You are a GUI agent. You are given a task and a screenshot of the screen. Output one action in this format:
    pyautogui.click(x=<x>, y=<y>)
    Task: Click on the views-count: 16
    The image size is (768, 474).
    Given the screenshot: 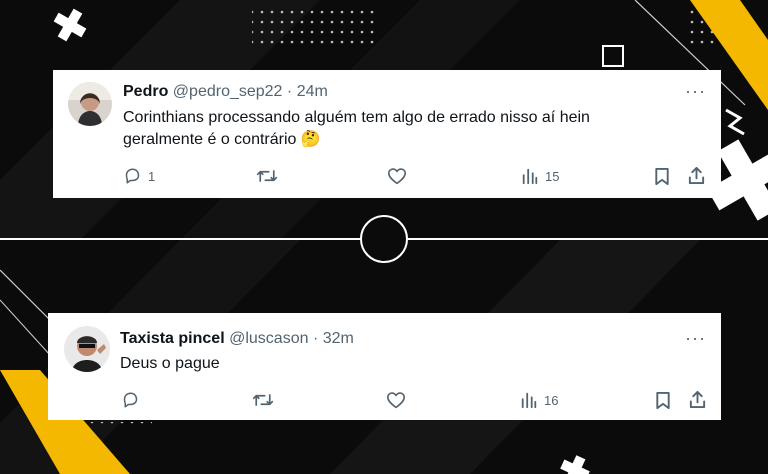 What is the action you would take?
    pyautogui.click(x=551, y=400)
    